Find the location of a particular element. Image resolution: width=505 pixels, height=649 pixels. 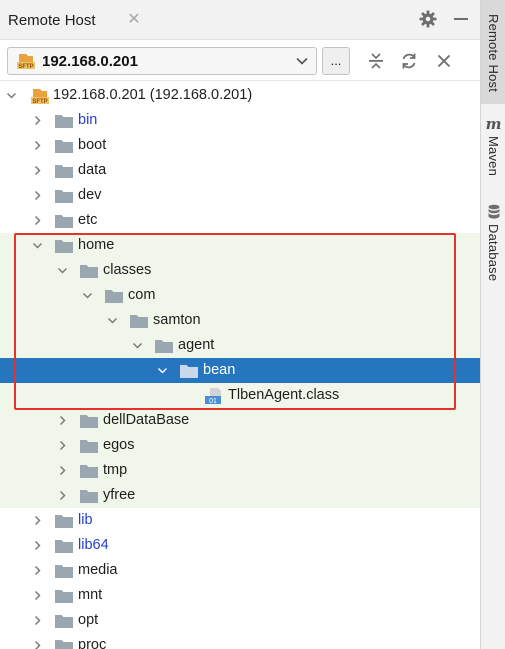

tree-item-label: samton is located at coordinates (177, 320).